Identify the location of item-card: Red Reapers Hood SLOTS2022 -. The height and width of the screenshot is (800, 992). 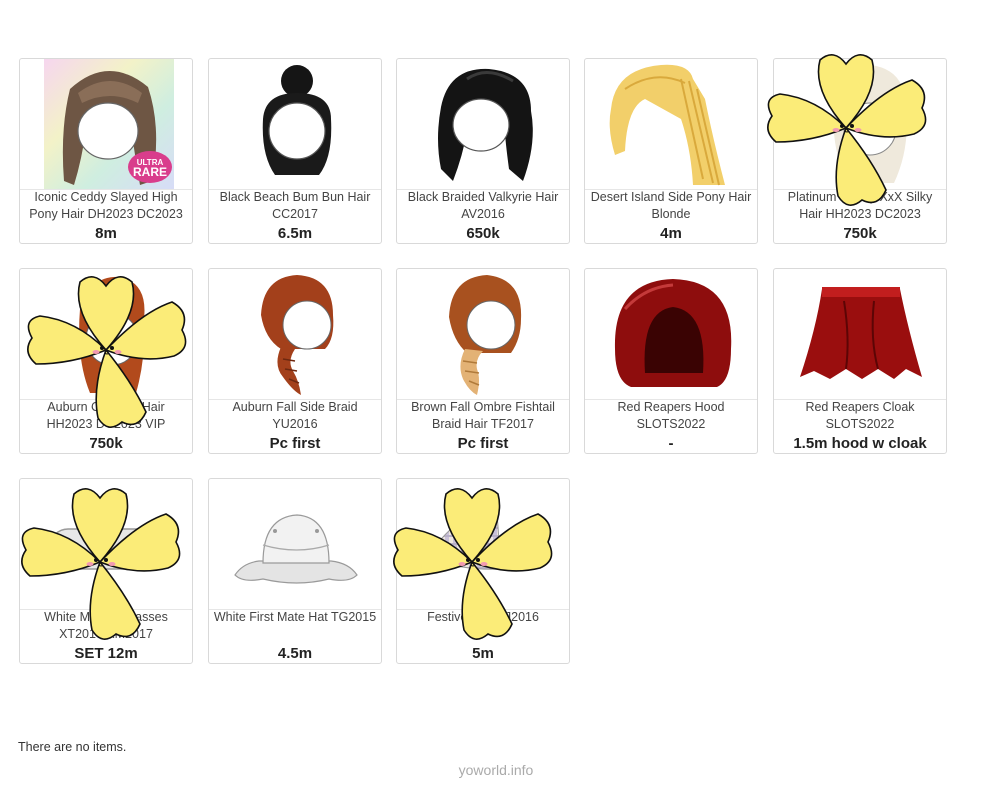
(671, 361).